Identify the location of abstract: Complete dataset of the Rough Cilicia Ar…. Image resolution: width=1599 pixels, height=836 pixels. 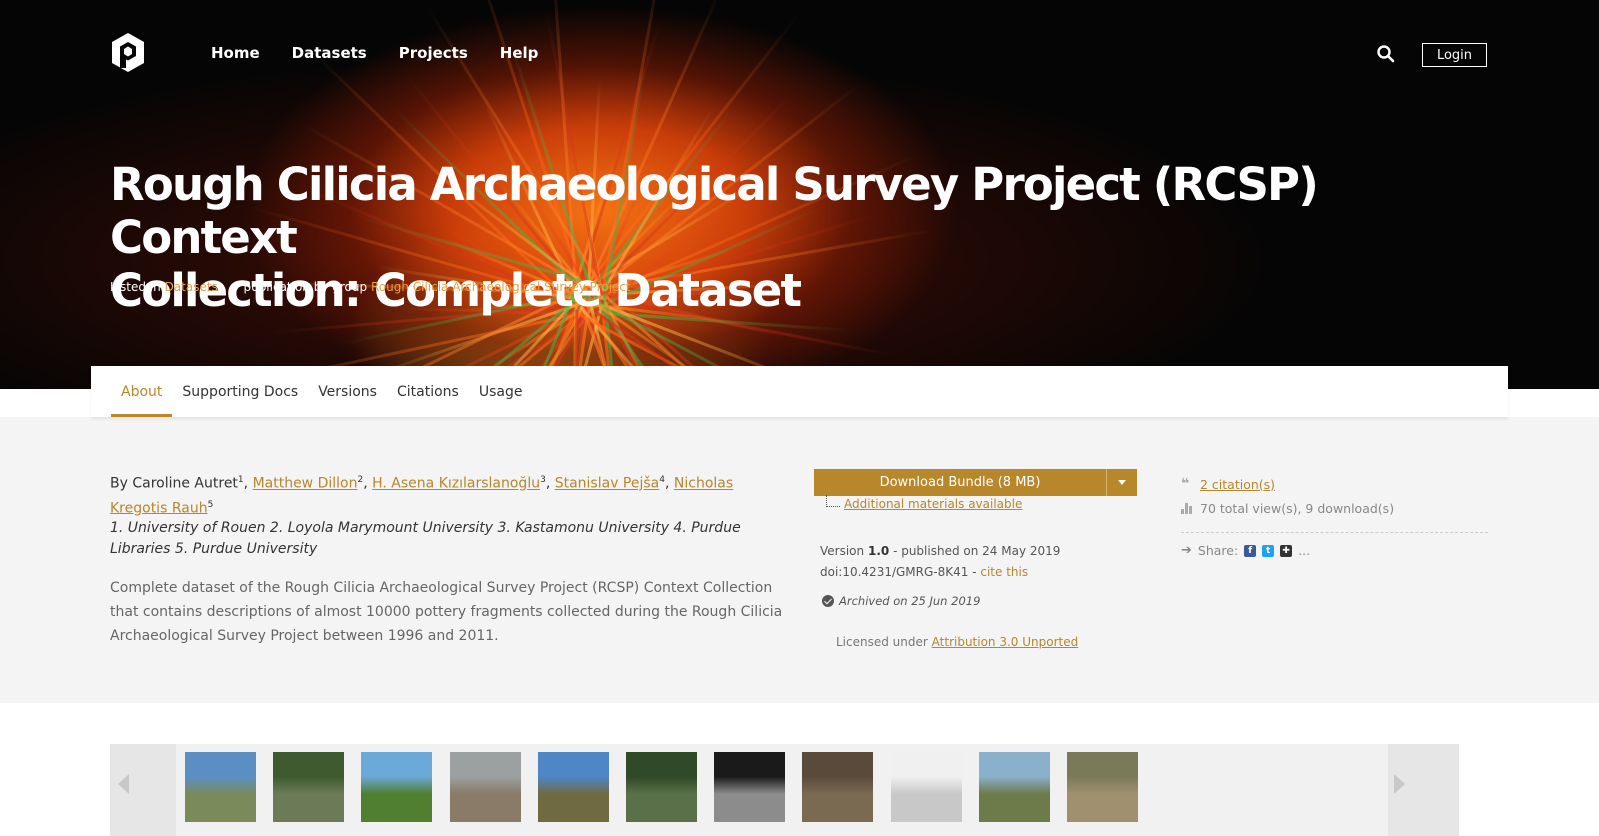
(446, 612).